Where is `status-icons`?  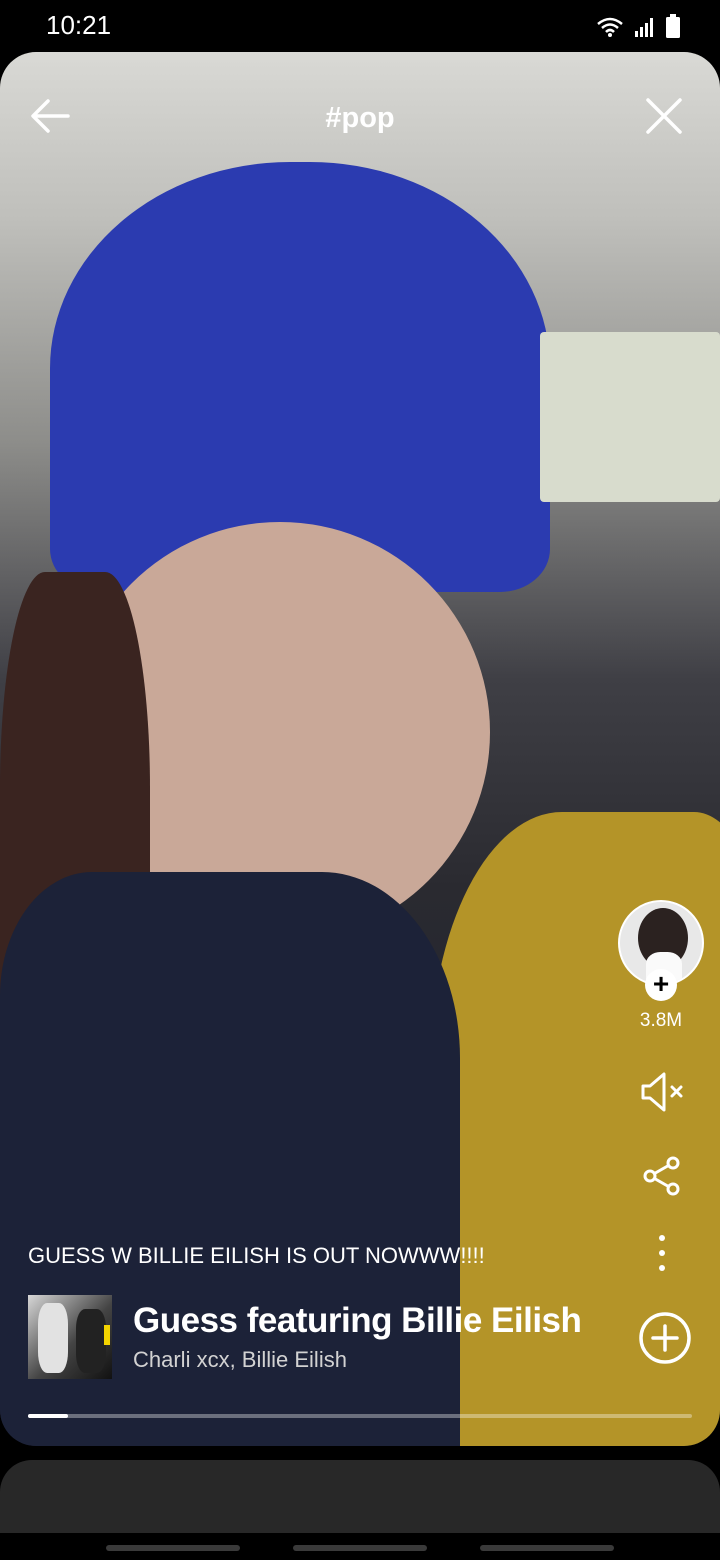
status-icons is located at coordinates (638, 26).